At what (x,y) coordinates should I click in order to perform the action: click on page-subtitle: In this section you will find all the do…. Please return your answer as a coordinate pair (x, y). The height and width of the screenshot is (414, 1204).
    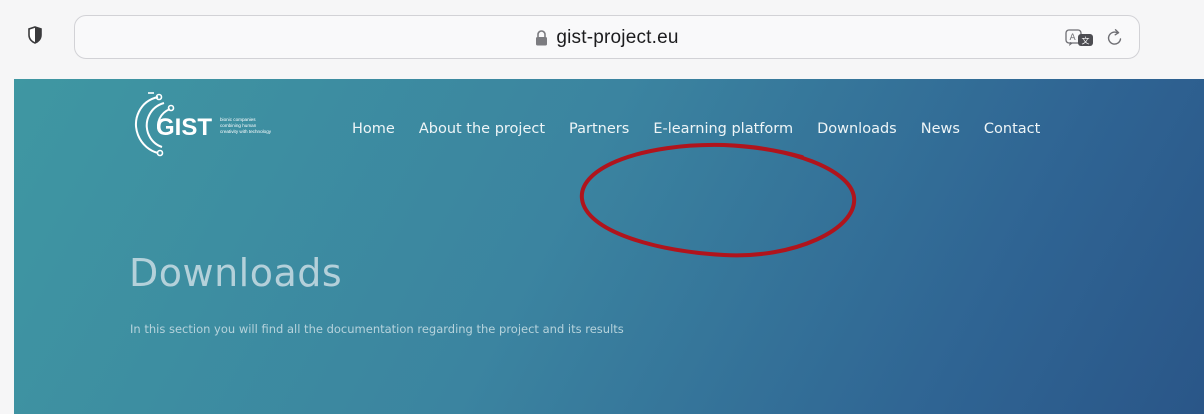
    Looking at the image, I should click on (377, 329).